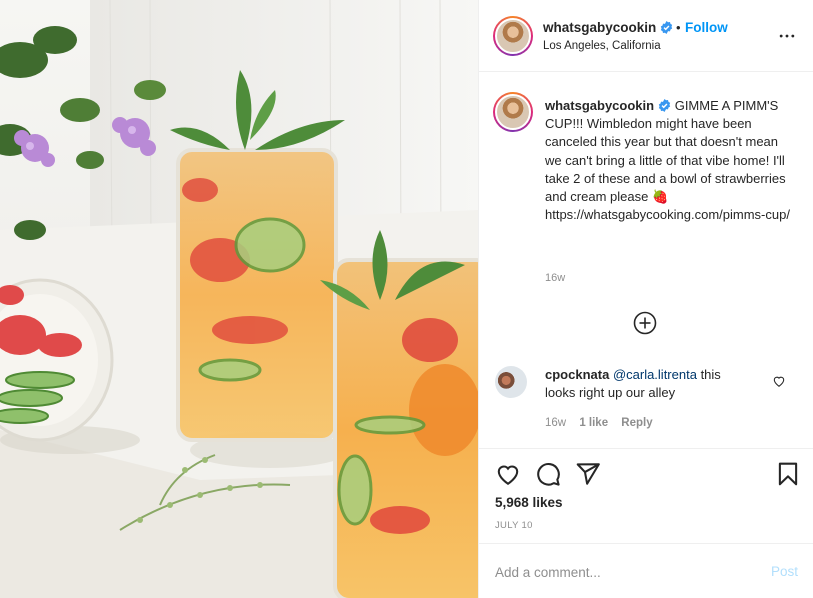 The width and height of the screenshot is (813, 598). I want to click on post-date: JULY 10, so click(514, 525).